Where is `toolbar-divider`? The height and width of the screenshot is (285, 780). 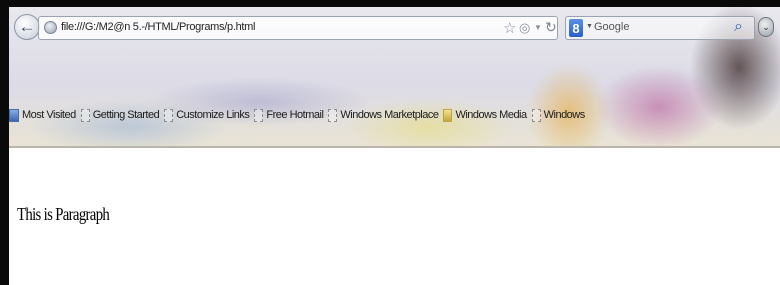 toolbar-divider is located at coordinates (394, 147).